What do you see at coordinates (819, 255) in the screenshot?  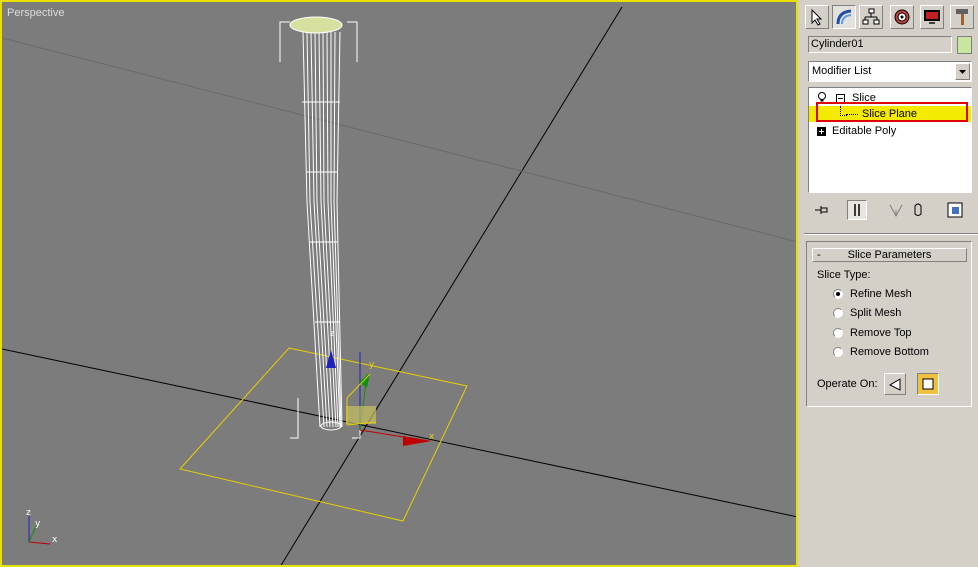 I see `collapse-toggle: -` at bounding box center [819, 255].